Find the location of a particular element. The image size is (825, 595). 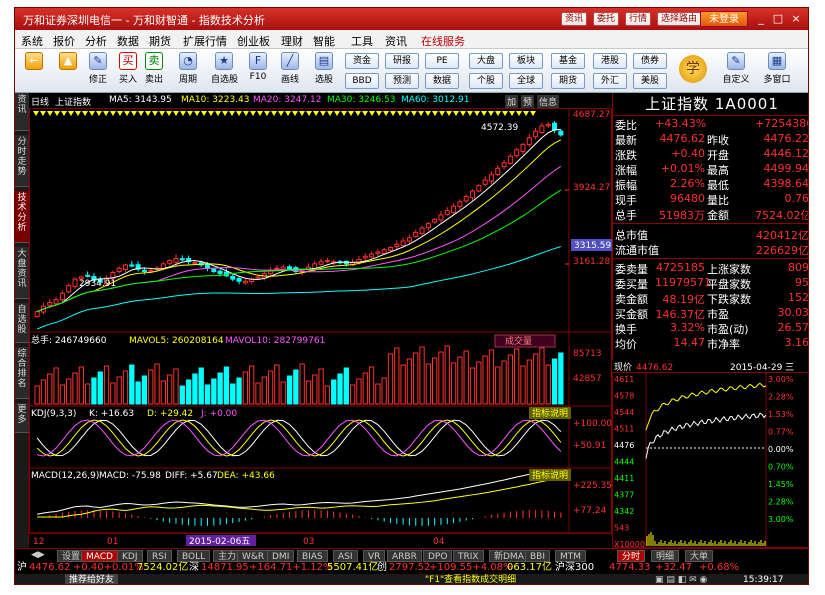

indicator-tab: 新DMA is located at coordinates (509, 556).